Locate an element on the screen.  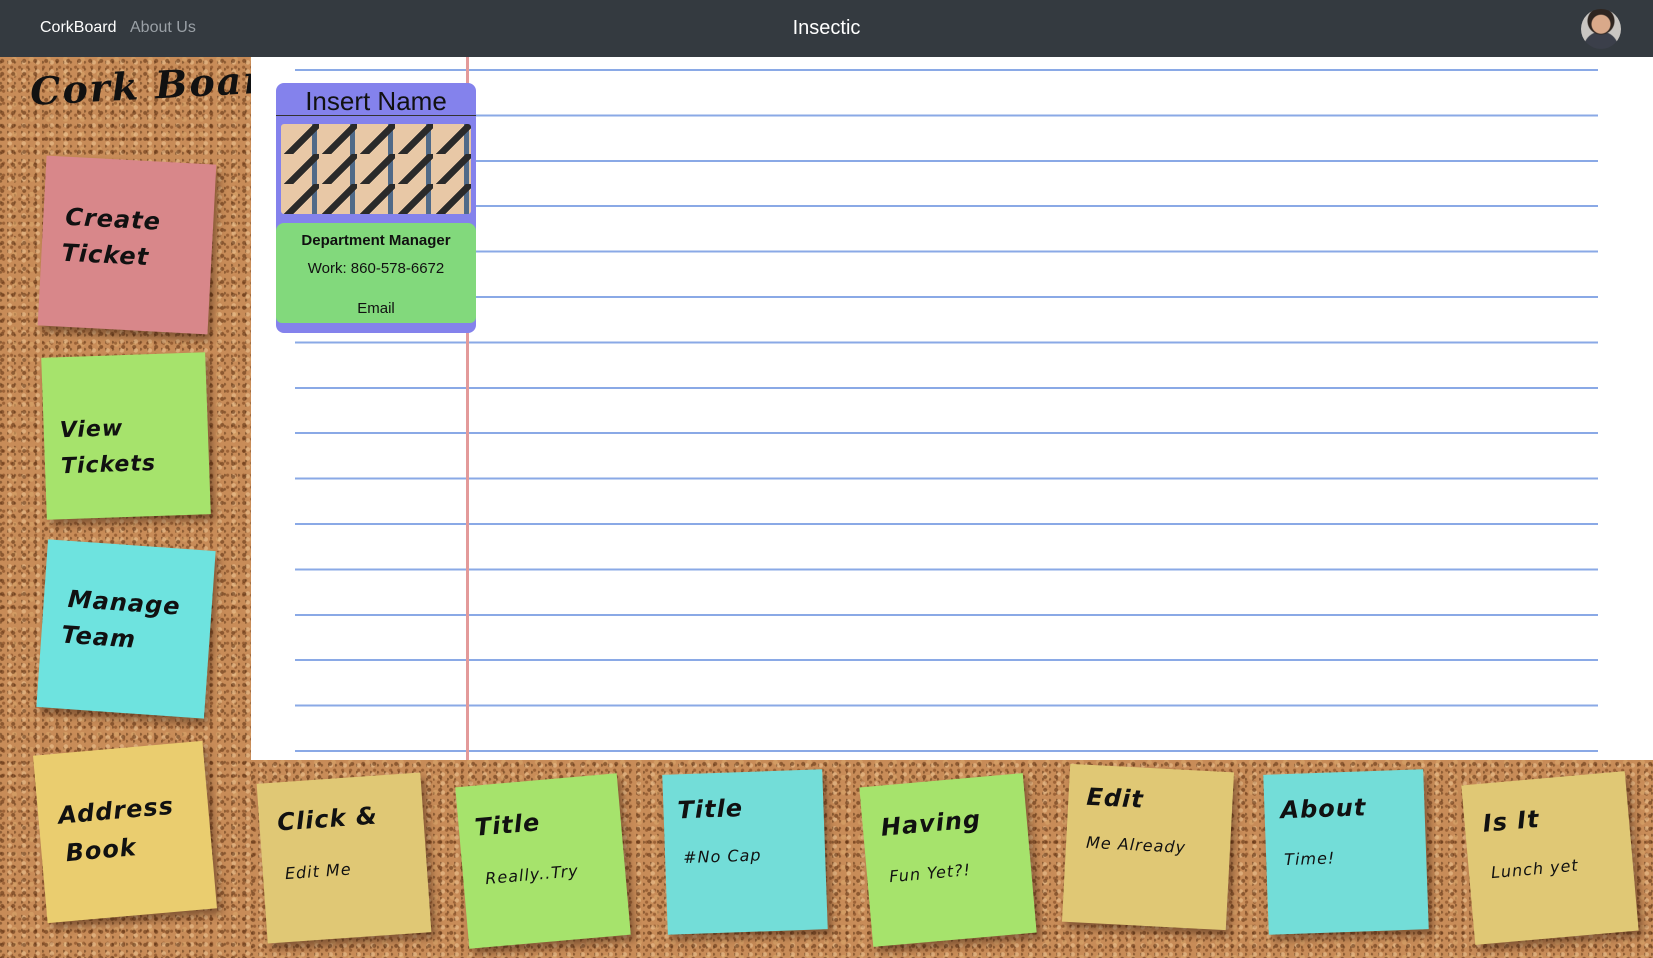
sticky-note: Is It Lunch yet is located at coordinates (1550, 858).